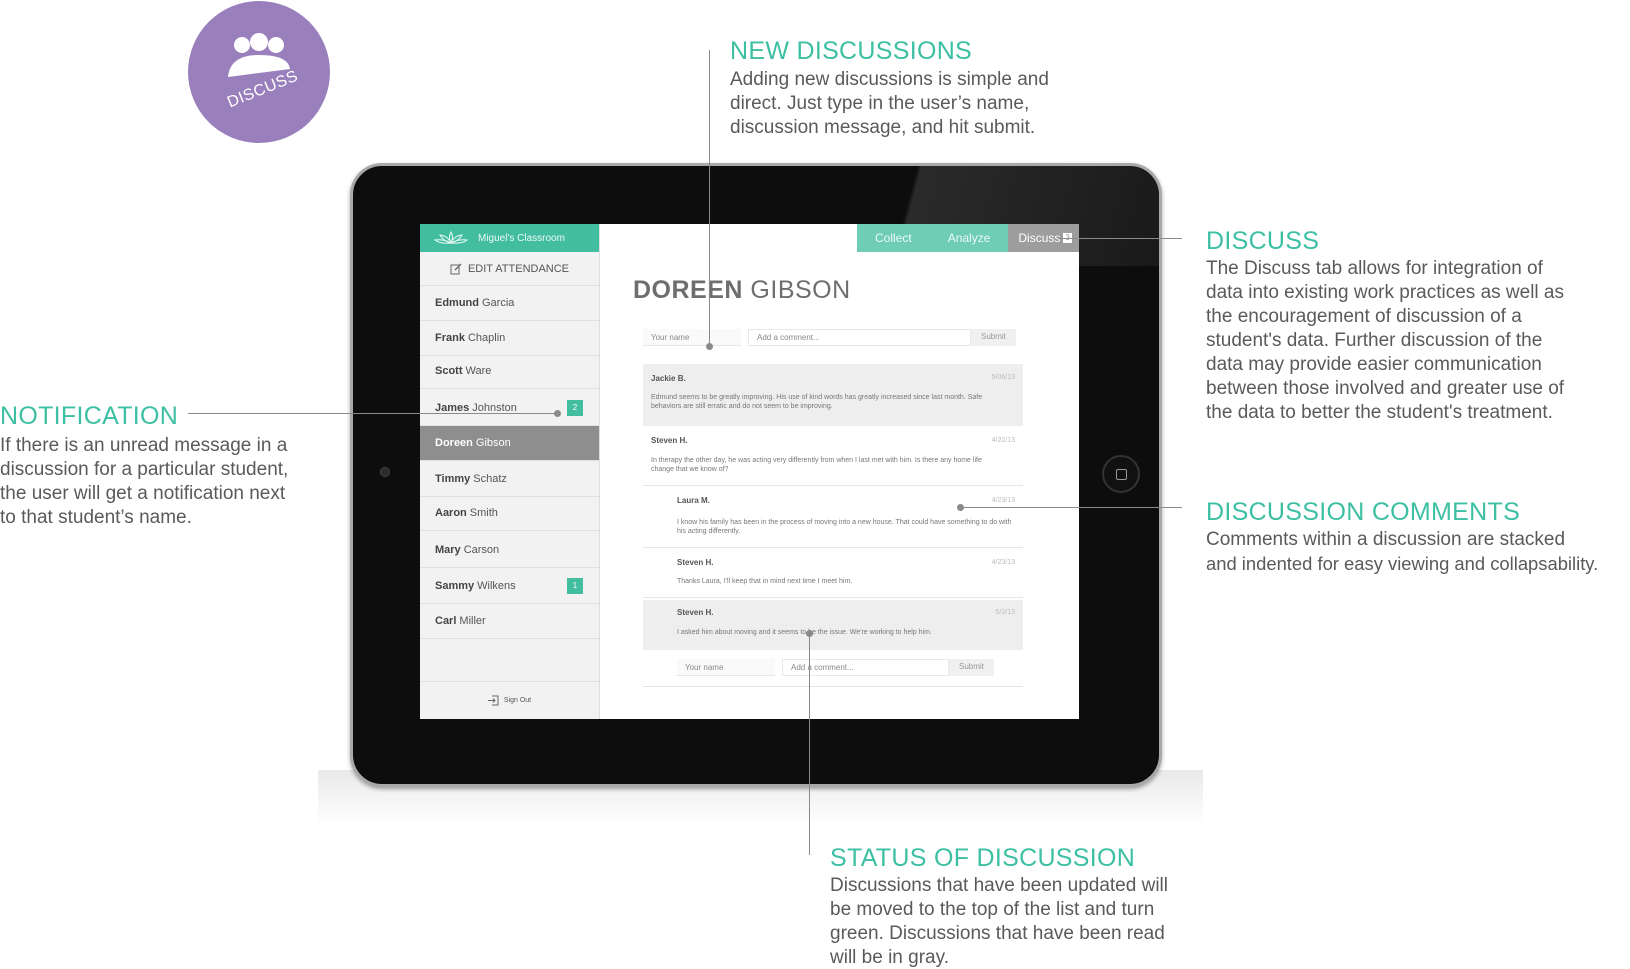 The image size is (1630, 969). I want to click on discuss-title: DISCUSS, so click(1263, 241).